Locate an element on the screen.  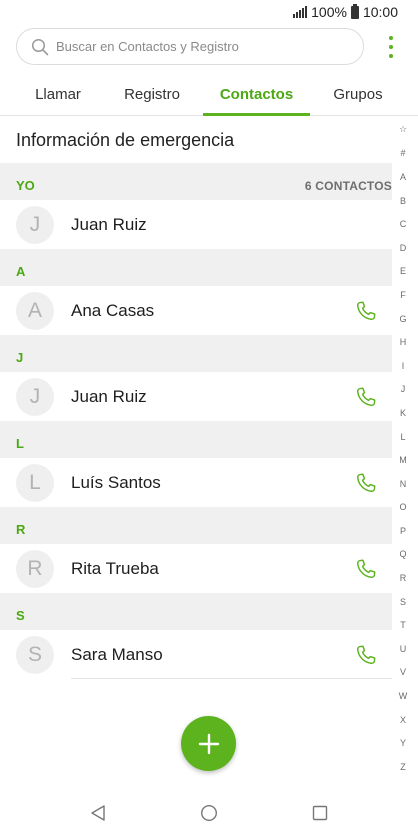
section-letter: J is located at coordinates (20, 357).